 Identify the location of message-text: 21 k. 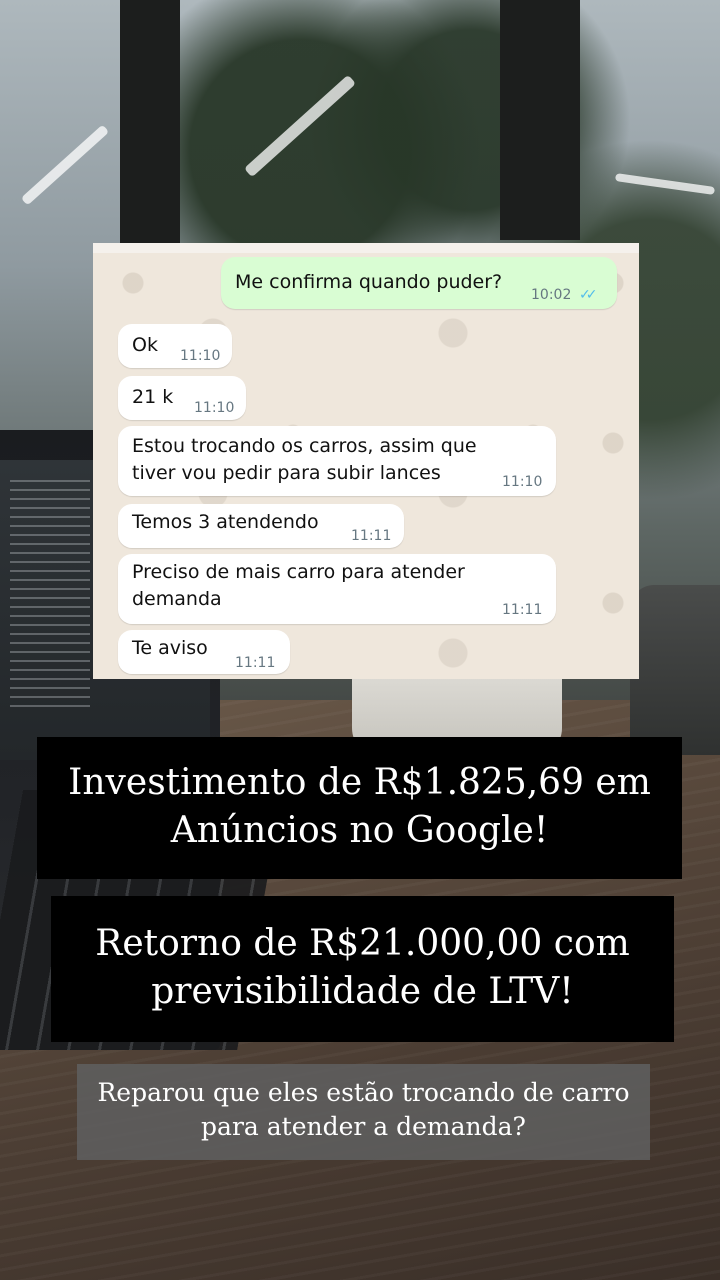
(153, 397).